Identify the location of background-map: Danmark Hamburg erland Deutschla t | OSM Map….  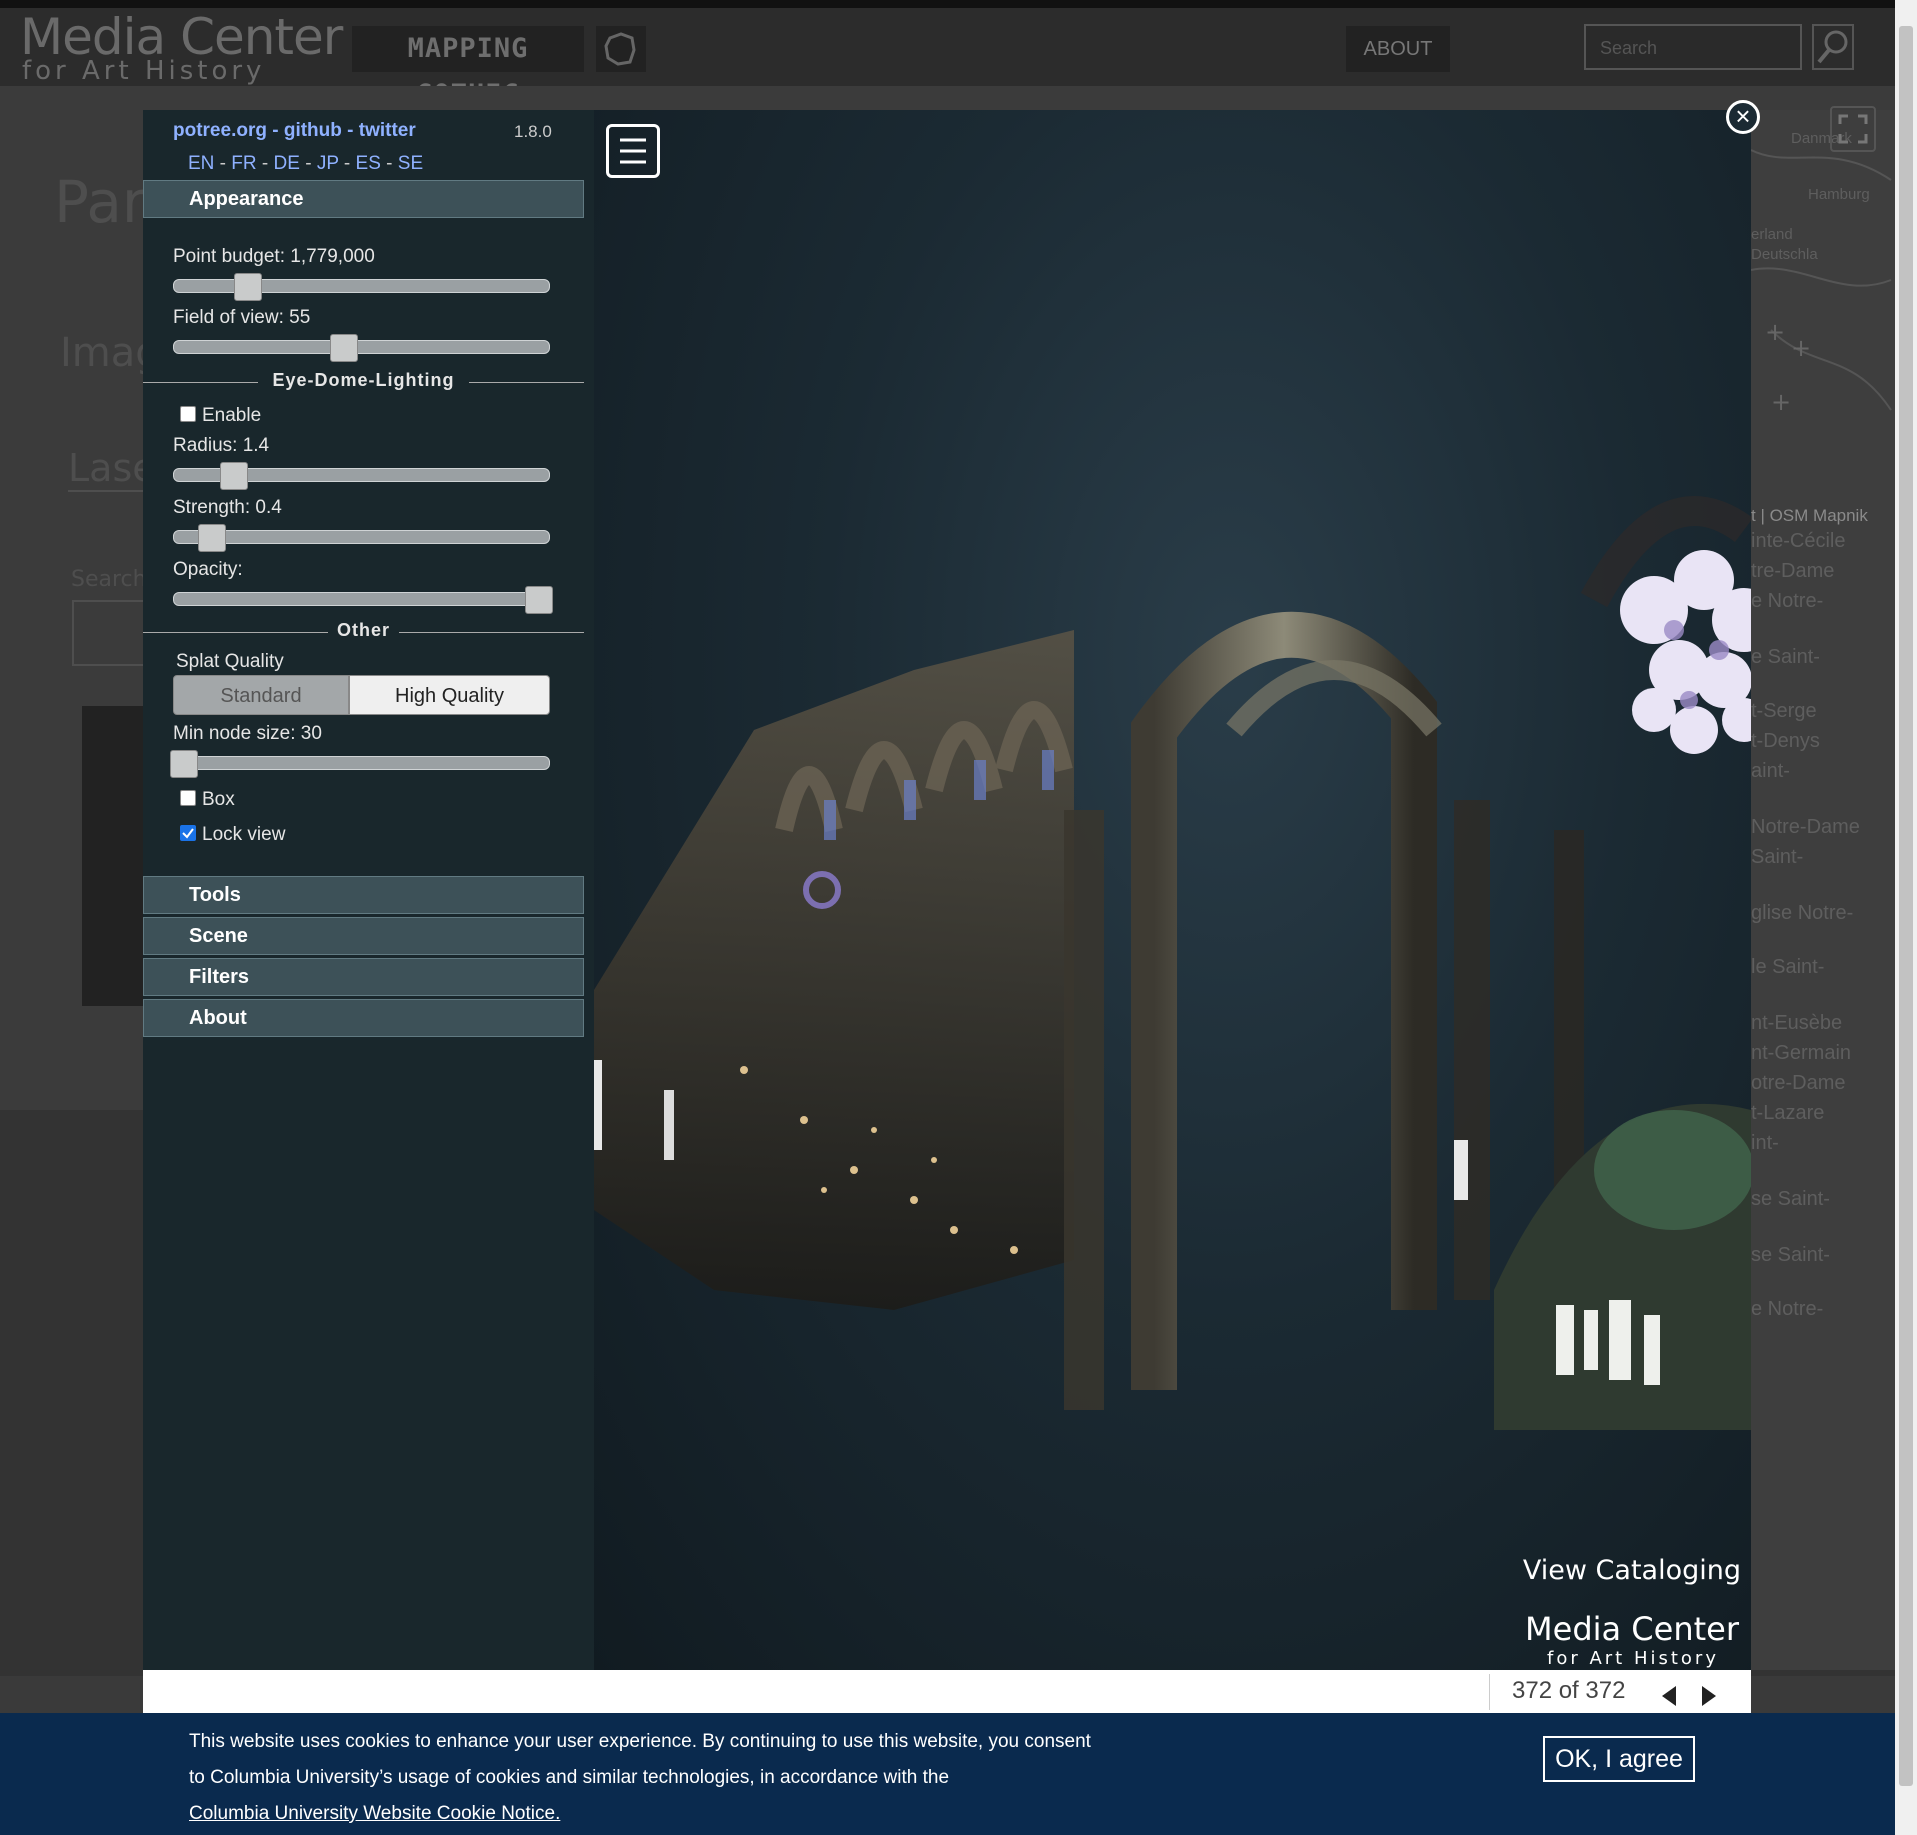
(1823, 890).